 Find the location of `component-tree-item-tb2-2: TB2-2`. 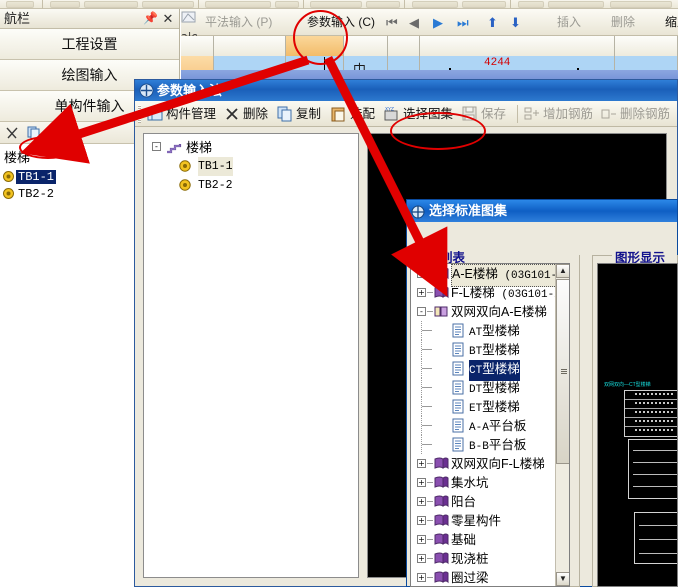

component-tree-item-tb2-2: TB2-2 is located at coordinates (68, 193).